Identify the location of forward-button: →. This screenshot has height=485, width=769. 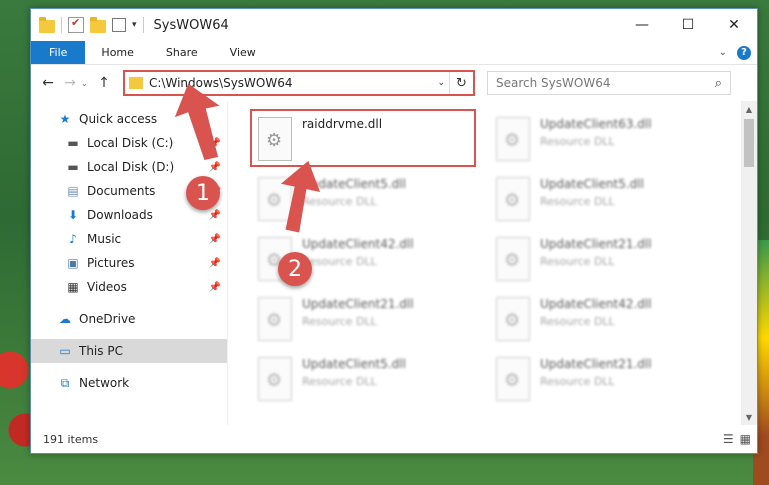
(70, 83).